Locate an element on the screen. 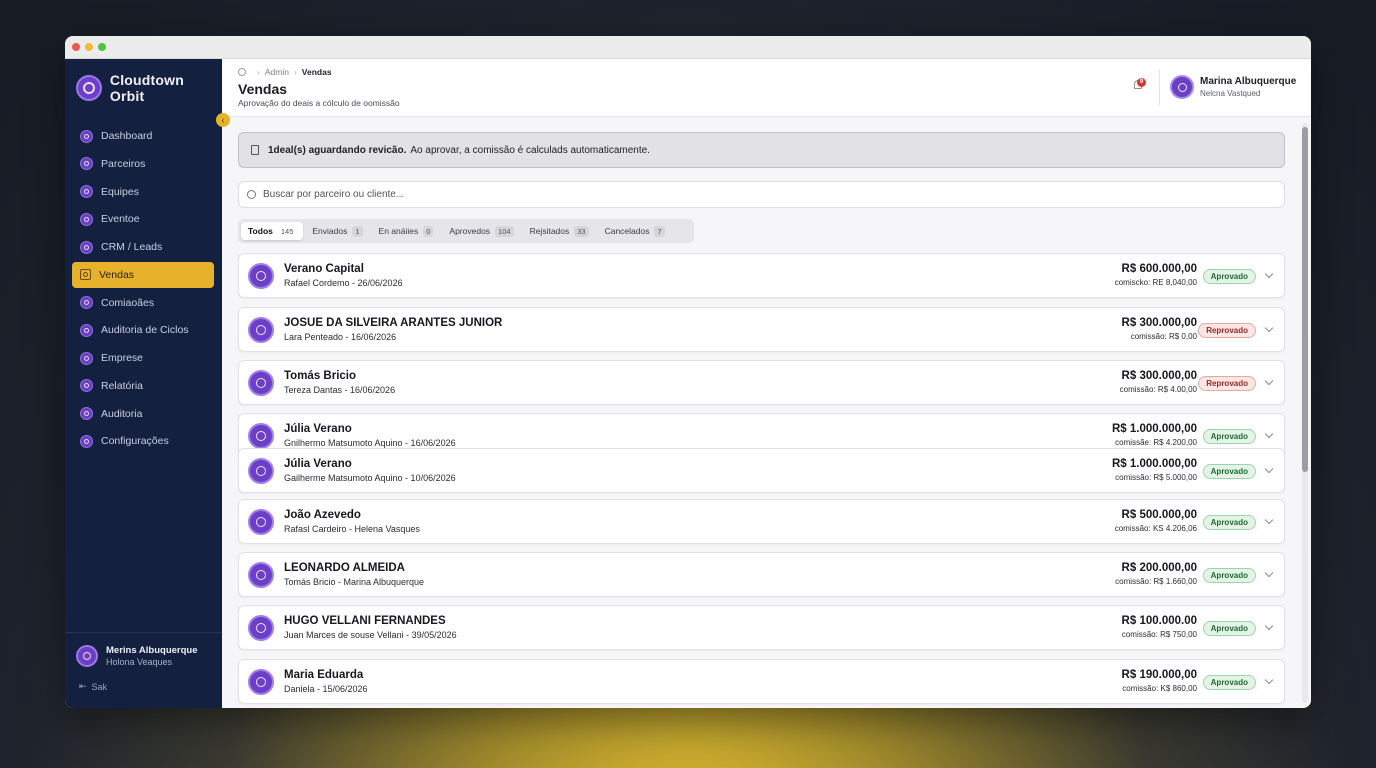 This screenshot has height=768, width=1376. tab-cancelados: Cancelados 7 is located at coordinates (635, 231).